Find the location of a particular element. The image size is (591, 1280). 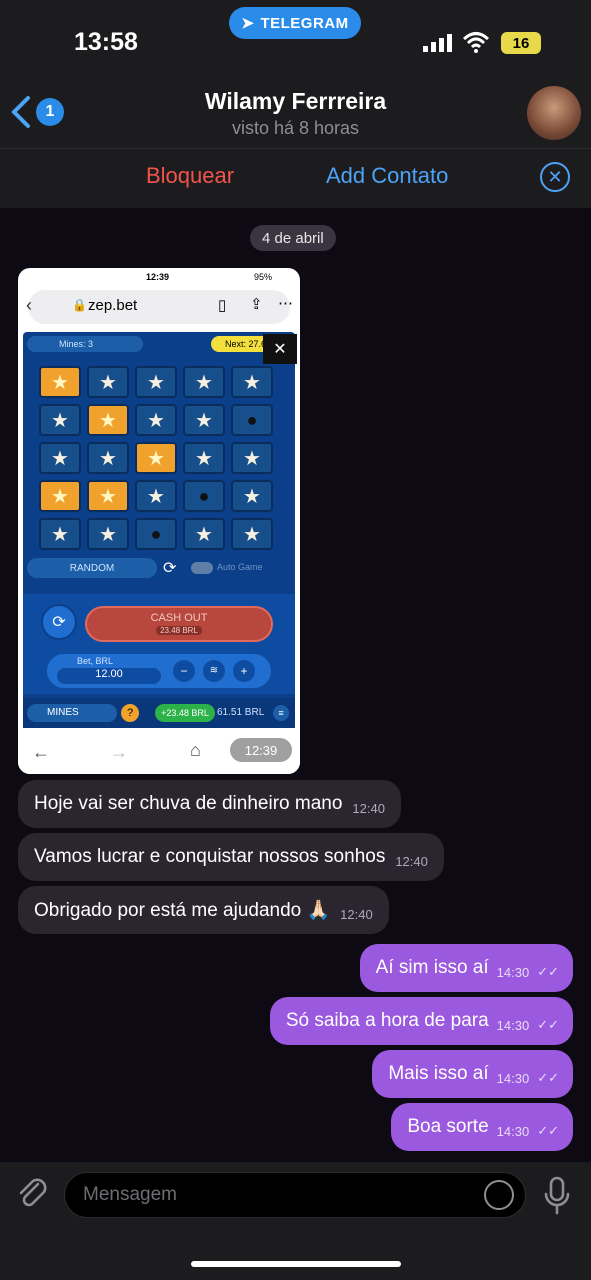

cellular-signal-icon is located at coordinates (437, 43).